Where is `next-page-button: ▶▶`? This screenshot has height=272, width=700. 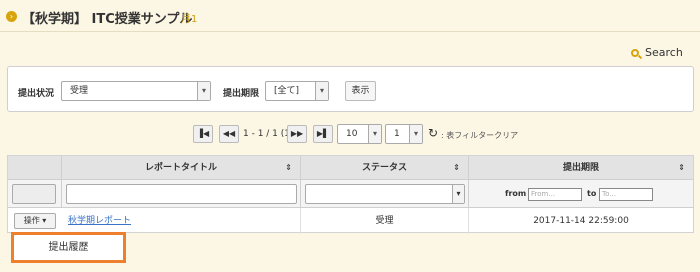
next-page-button: ▶▶ is located at coordinates (297, 134).